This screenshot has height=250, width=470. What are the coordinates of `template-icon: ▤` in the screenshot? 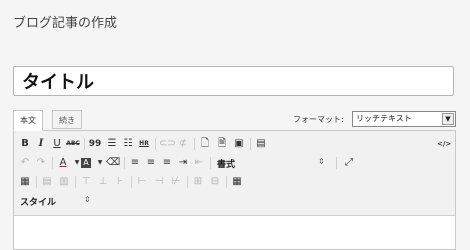 It's located at (261, 144).